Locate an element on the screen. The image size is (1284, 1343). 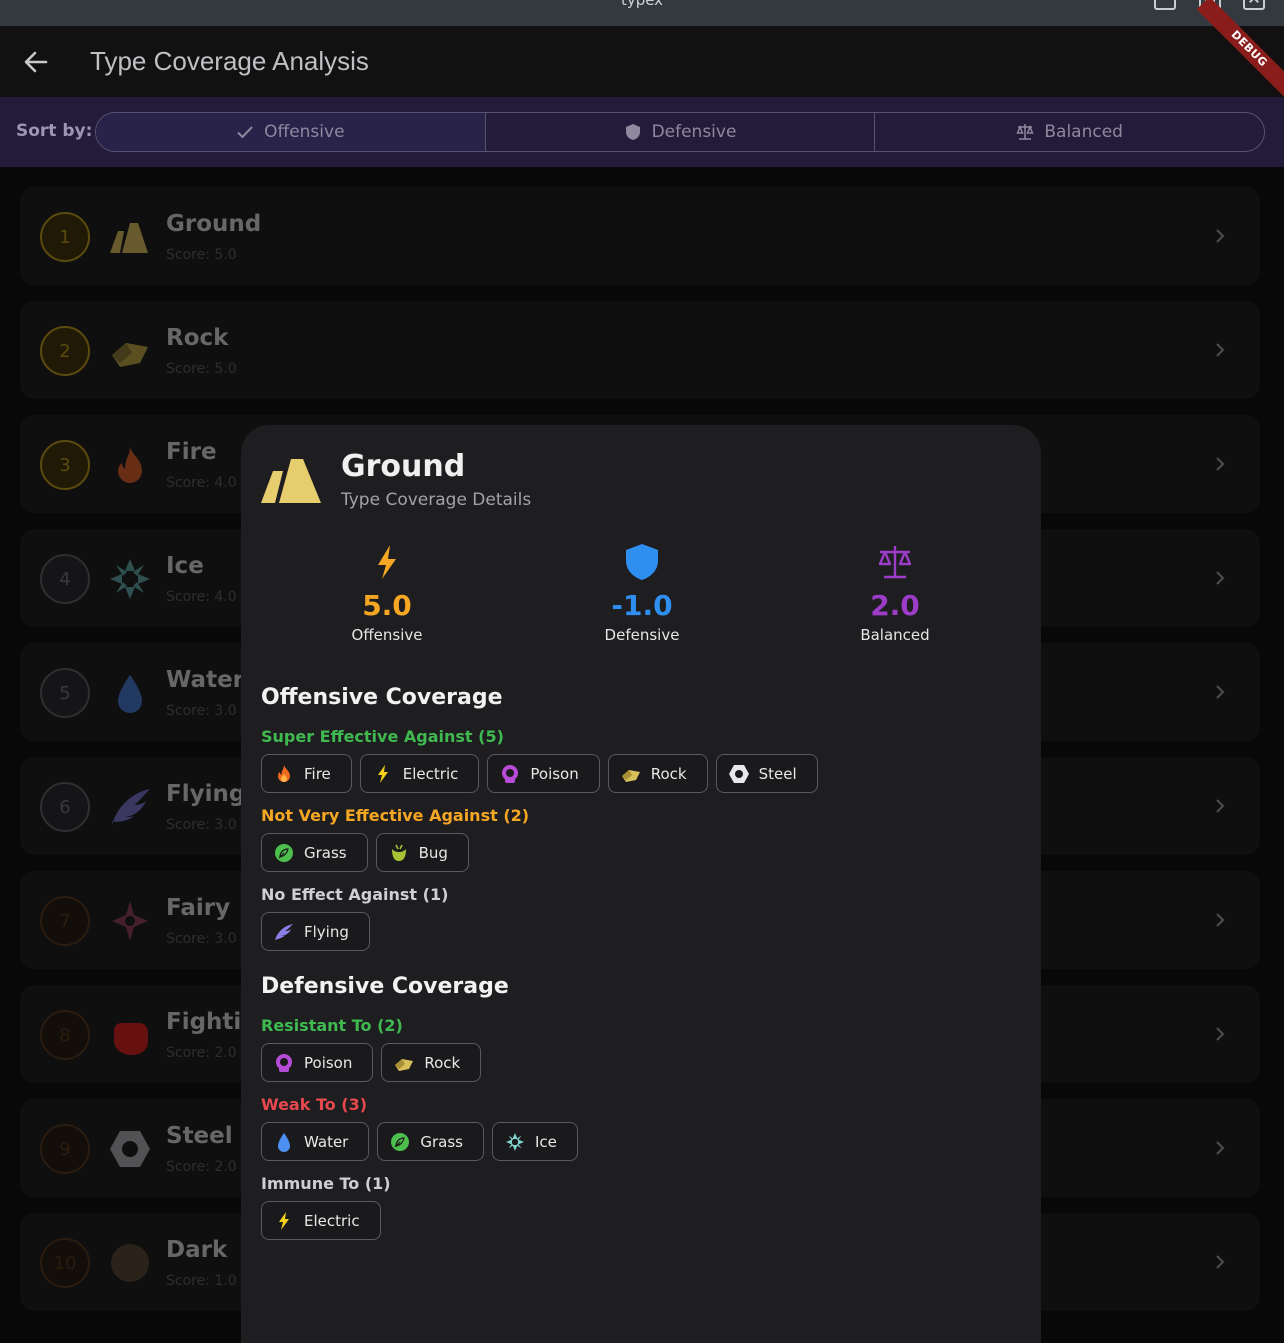
stat-value: -1.0 is located at coordinates (642, 605).